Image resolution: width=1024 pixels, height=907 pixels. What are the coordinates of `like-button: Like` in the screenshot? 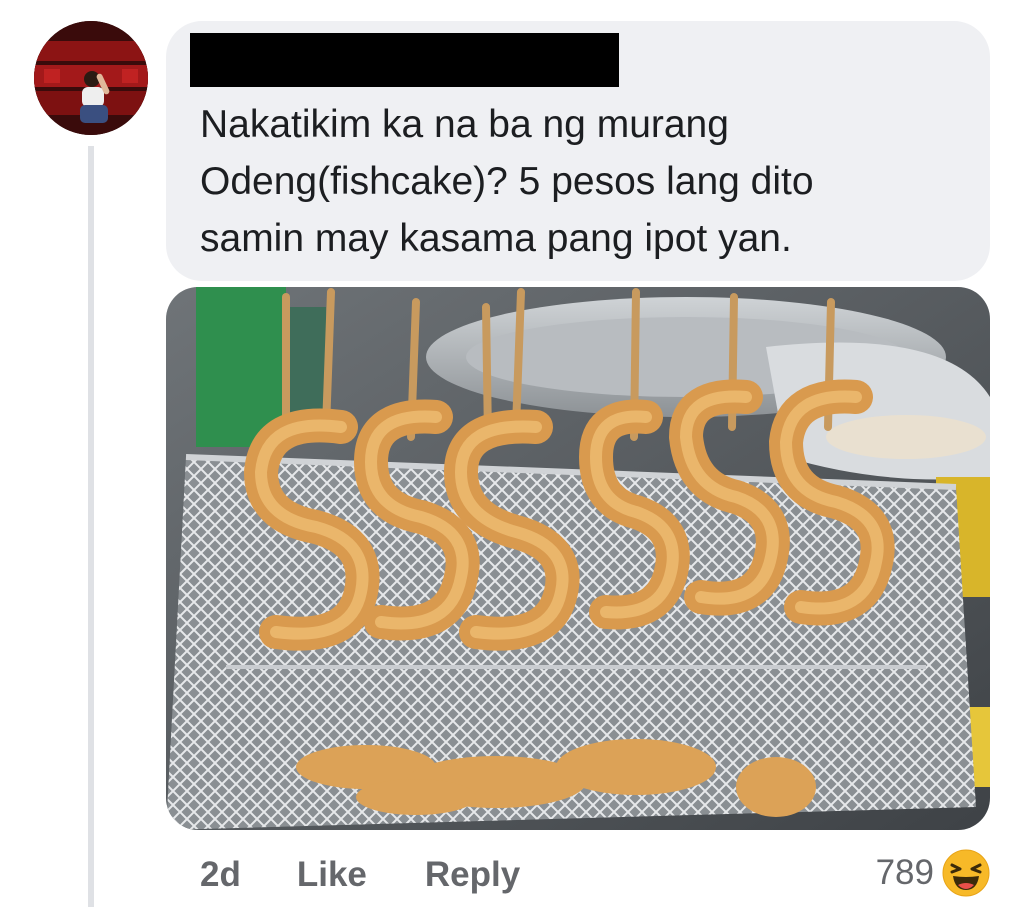 It's located at (332, 875).